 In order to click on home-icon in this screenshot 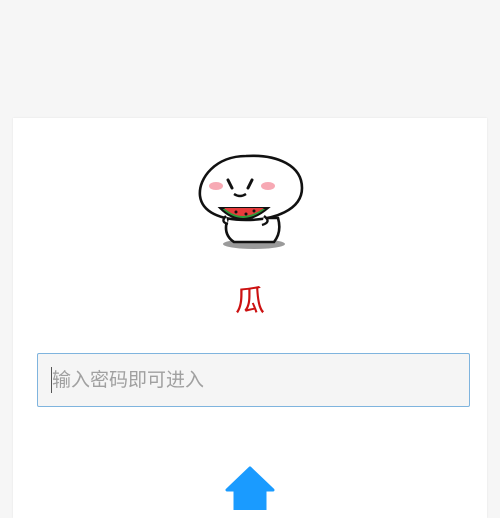, I will do `click(250, 488)`.